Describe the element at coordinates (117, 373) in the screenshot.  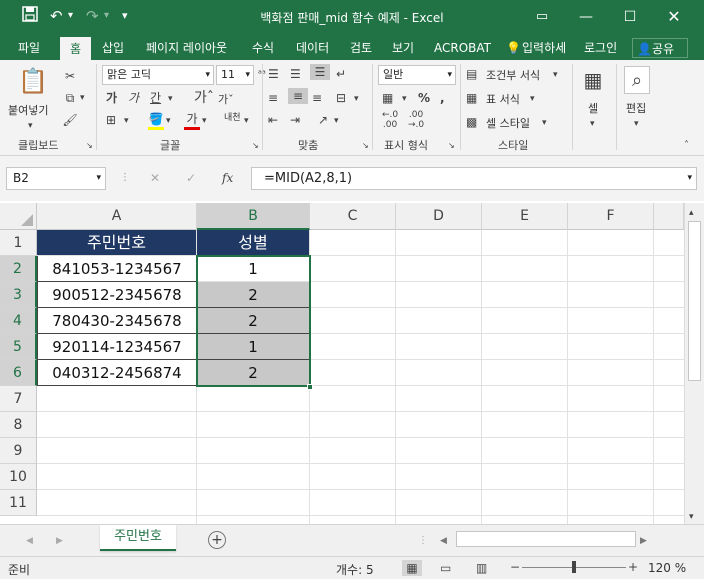
I see `table-row-cell-a: 040312-2456874` at that location.